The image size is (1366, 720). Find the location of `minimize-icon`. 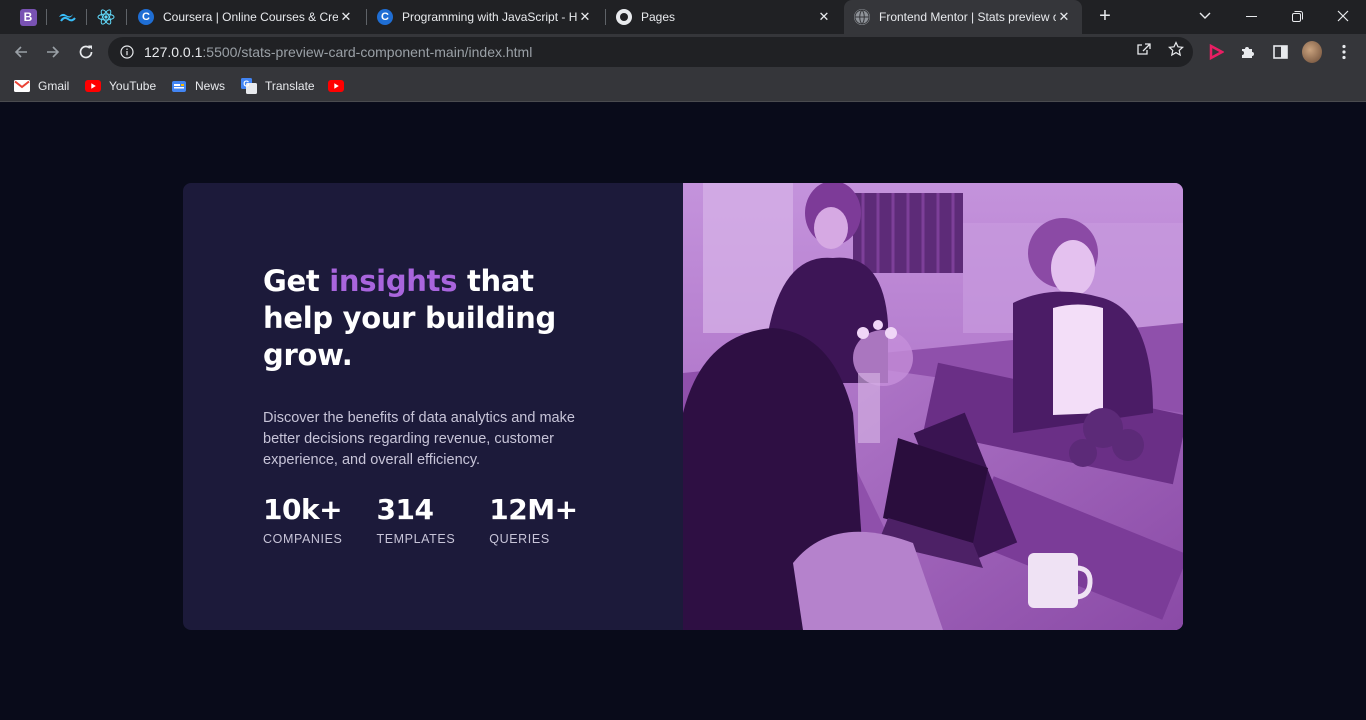

minimize-icon is located at coordinates (1251, 16).